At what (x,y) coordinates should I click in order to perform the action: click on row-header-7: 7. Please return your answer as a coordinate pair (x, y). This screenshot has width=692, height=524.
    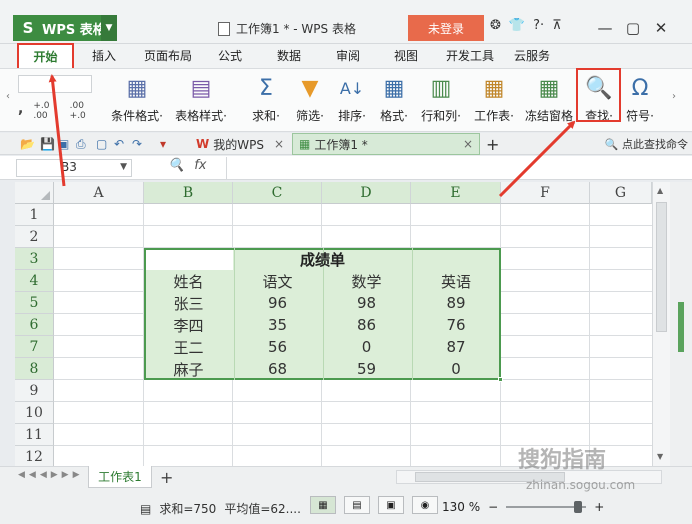
    Looking at the image, I should click on (34, 347).